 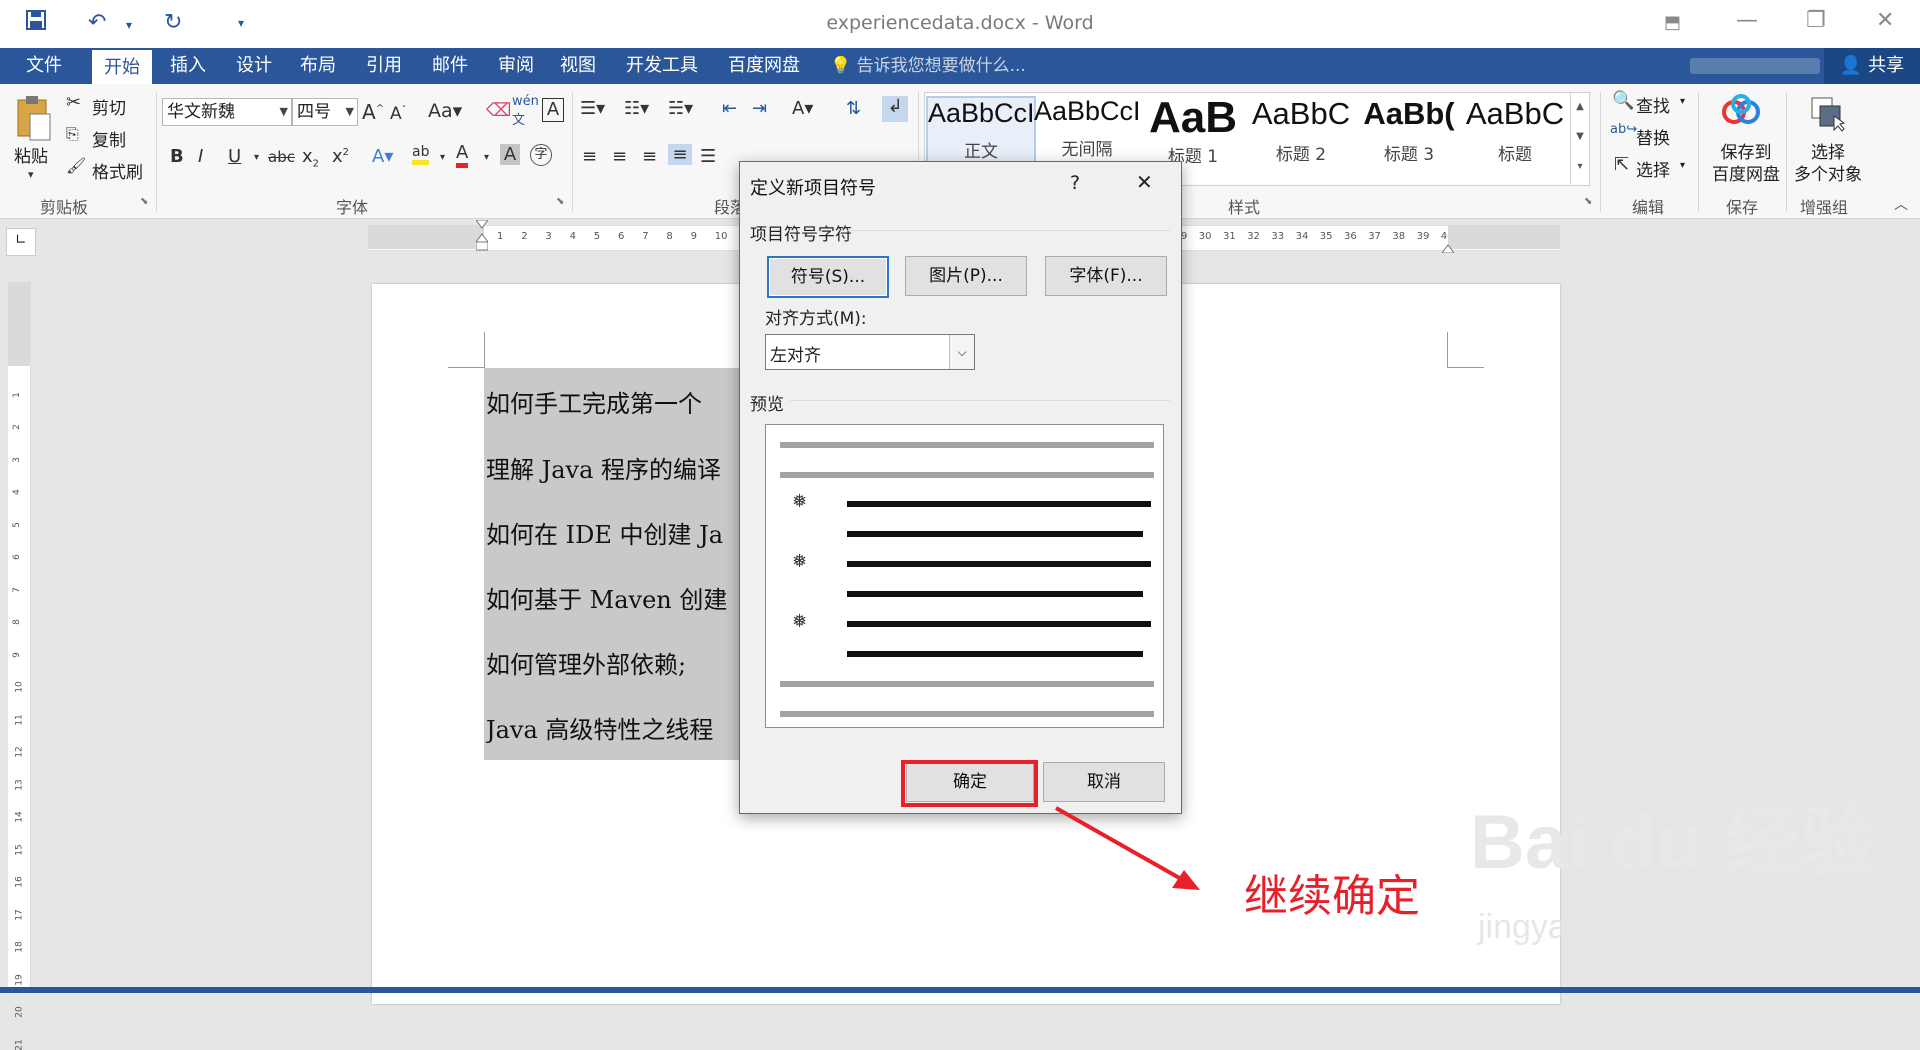 What do you see at coordinates (708, 156) in the screenshot?
I see `distributed-icon: ☰` at bounding box center [708, 156].